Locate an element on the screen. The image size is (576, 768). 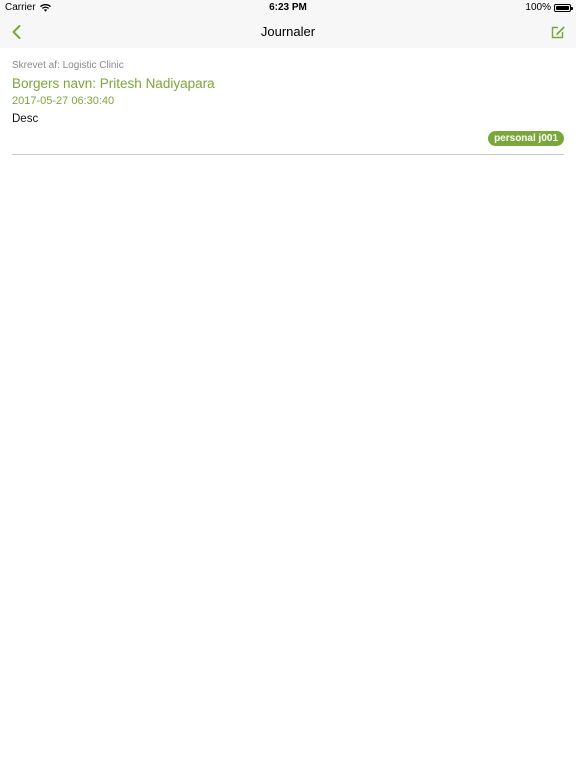
entry-citizen-name: Borgers navn: Pritesh Nadiyapara is located at coordinates (113, 83).